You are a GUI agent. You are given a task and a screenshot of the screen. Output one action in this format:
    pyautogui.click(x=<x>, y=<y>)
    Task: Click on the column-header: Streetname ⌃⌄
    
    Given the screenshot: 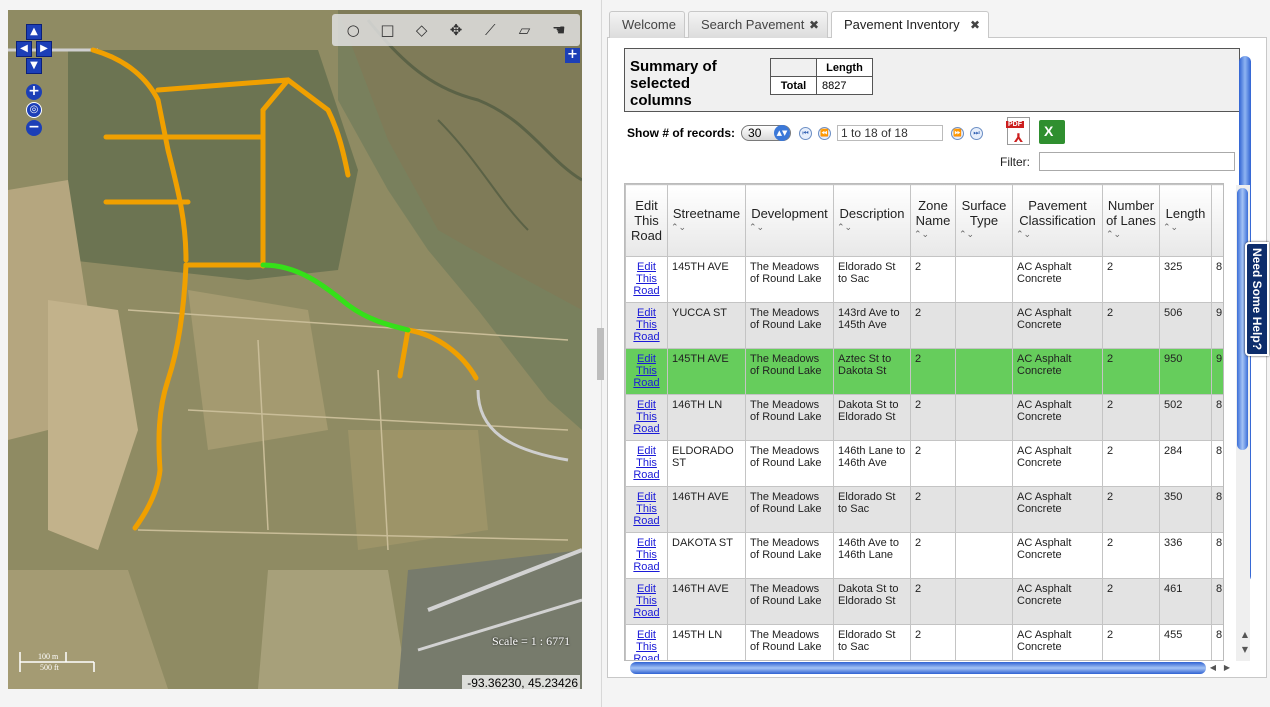 What is the action you would take?
    pyautogui.click(x=706, y=220)
    